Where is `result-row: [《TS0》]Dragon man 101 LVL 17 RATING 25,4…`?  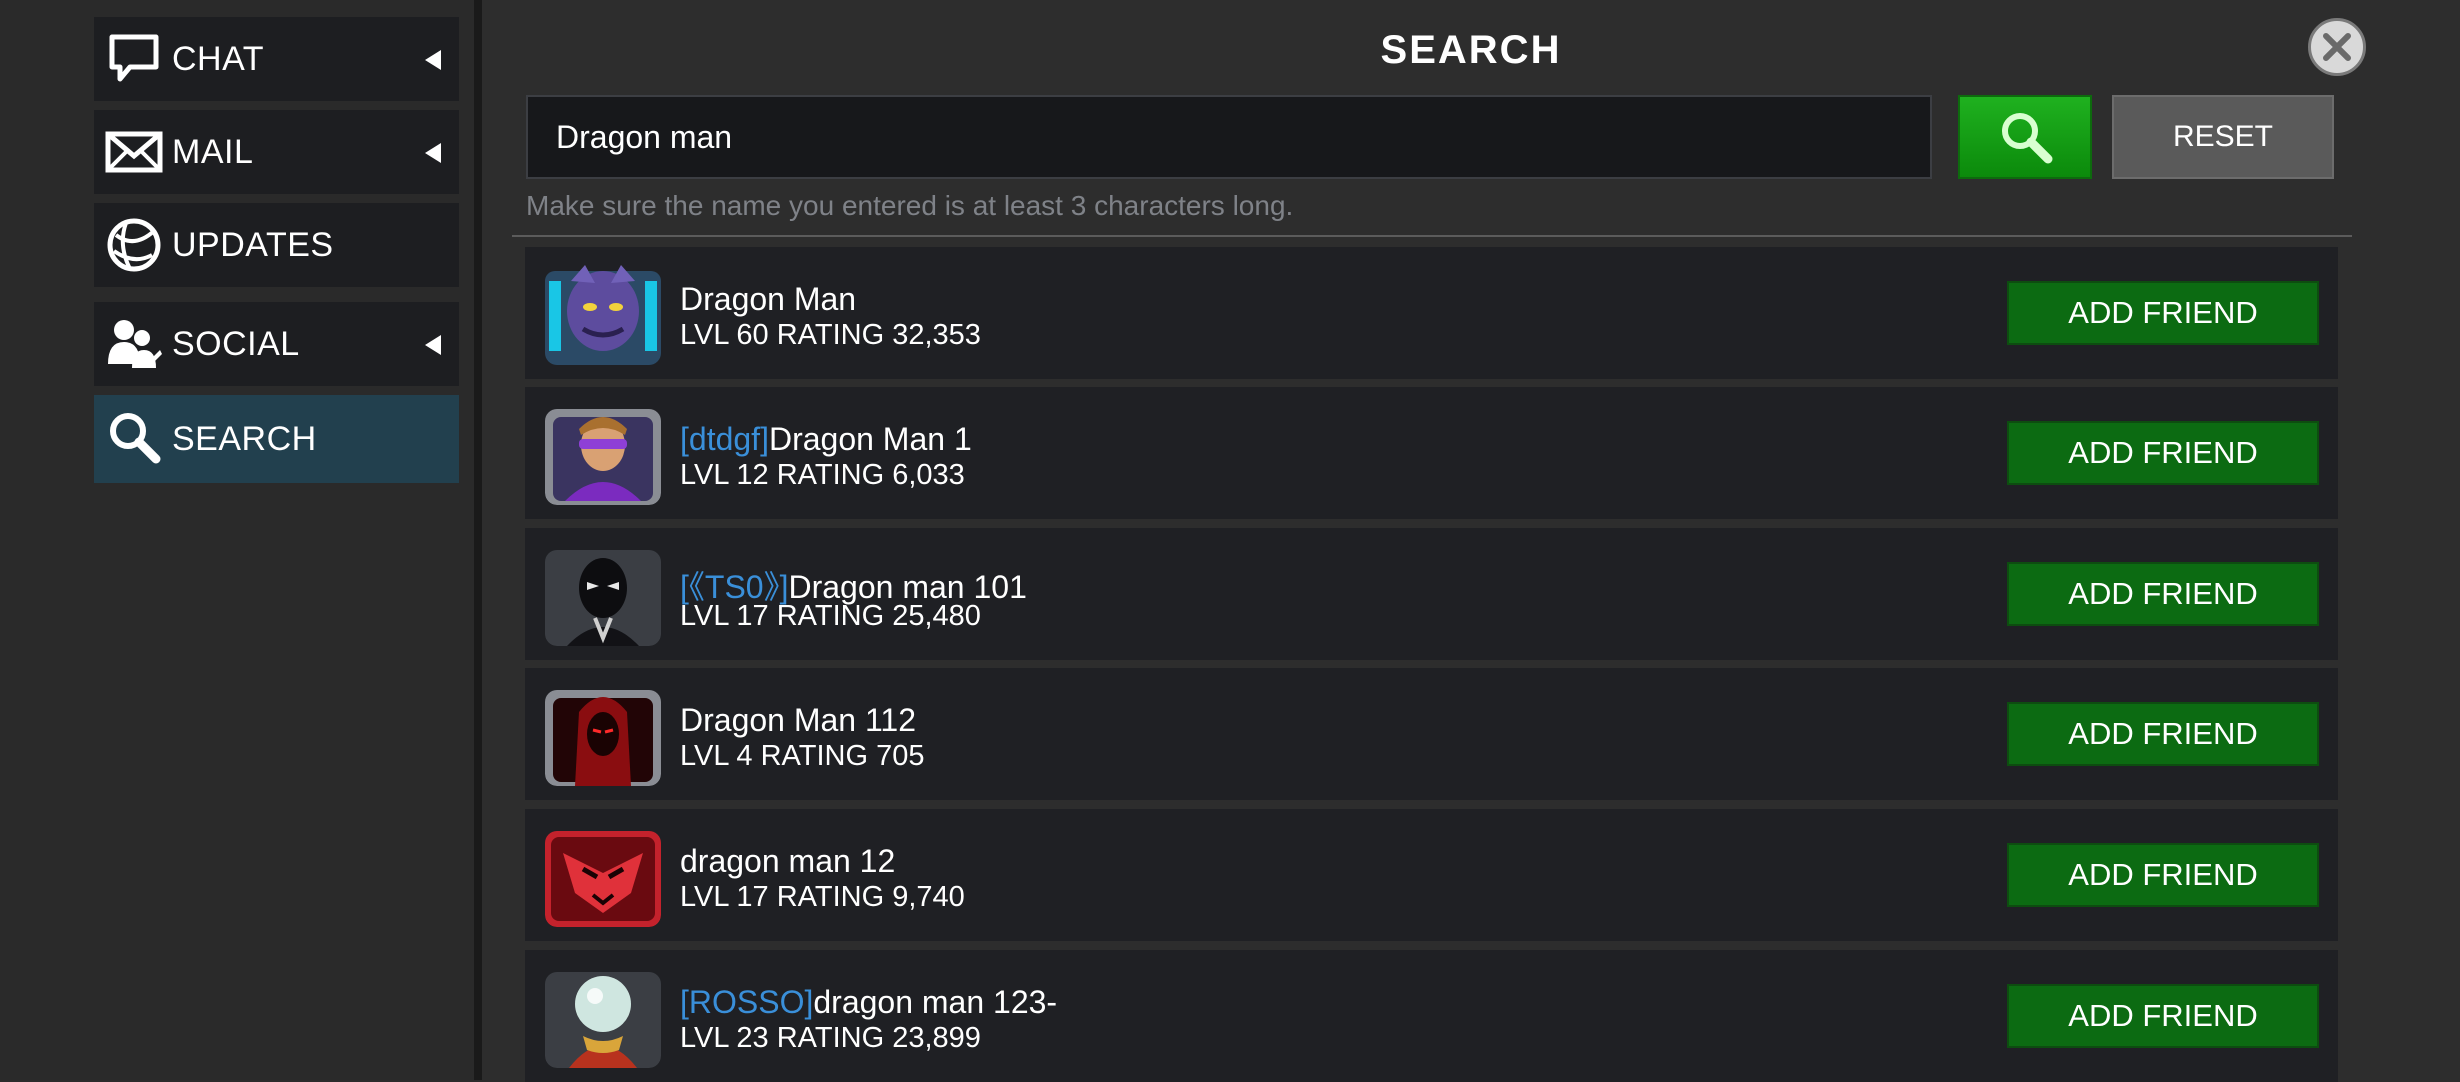 result-row: [《TS0》]Dragon man 101 LVL 17 RATING 25,4… is located at coordinates (1431, 594).